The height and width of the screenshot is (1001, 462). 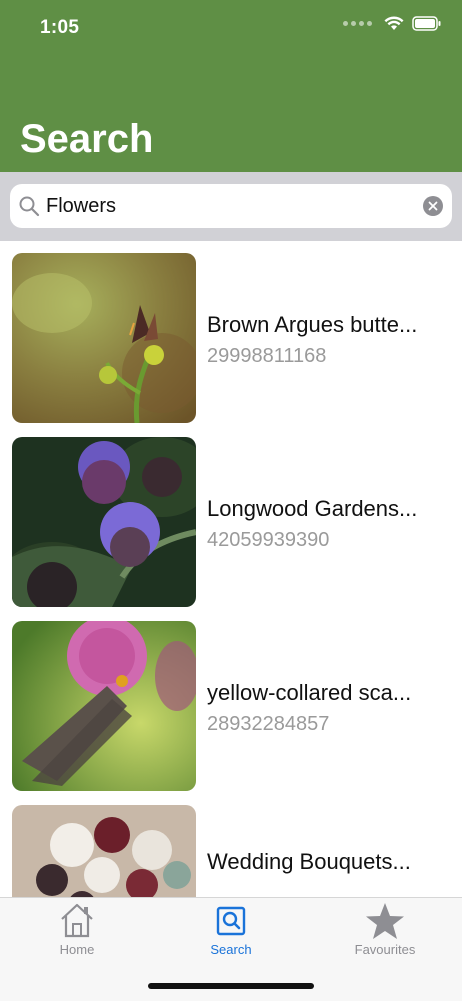 I want to click on result-id: 29998811168, so click(x=267, y=356).